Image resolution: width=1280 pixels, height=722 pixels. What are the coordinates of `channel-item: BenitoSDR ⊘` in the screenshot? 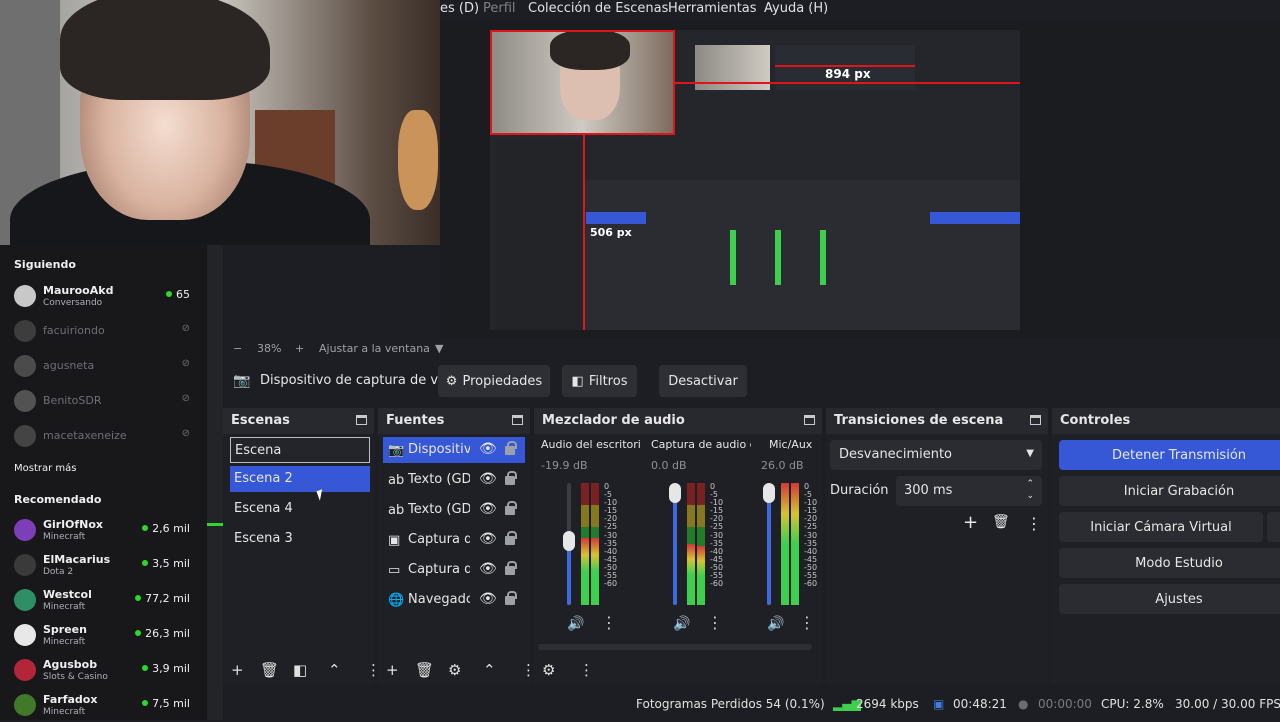 It's located at (104, 403).